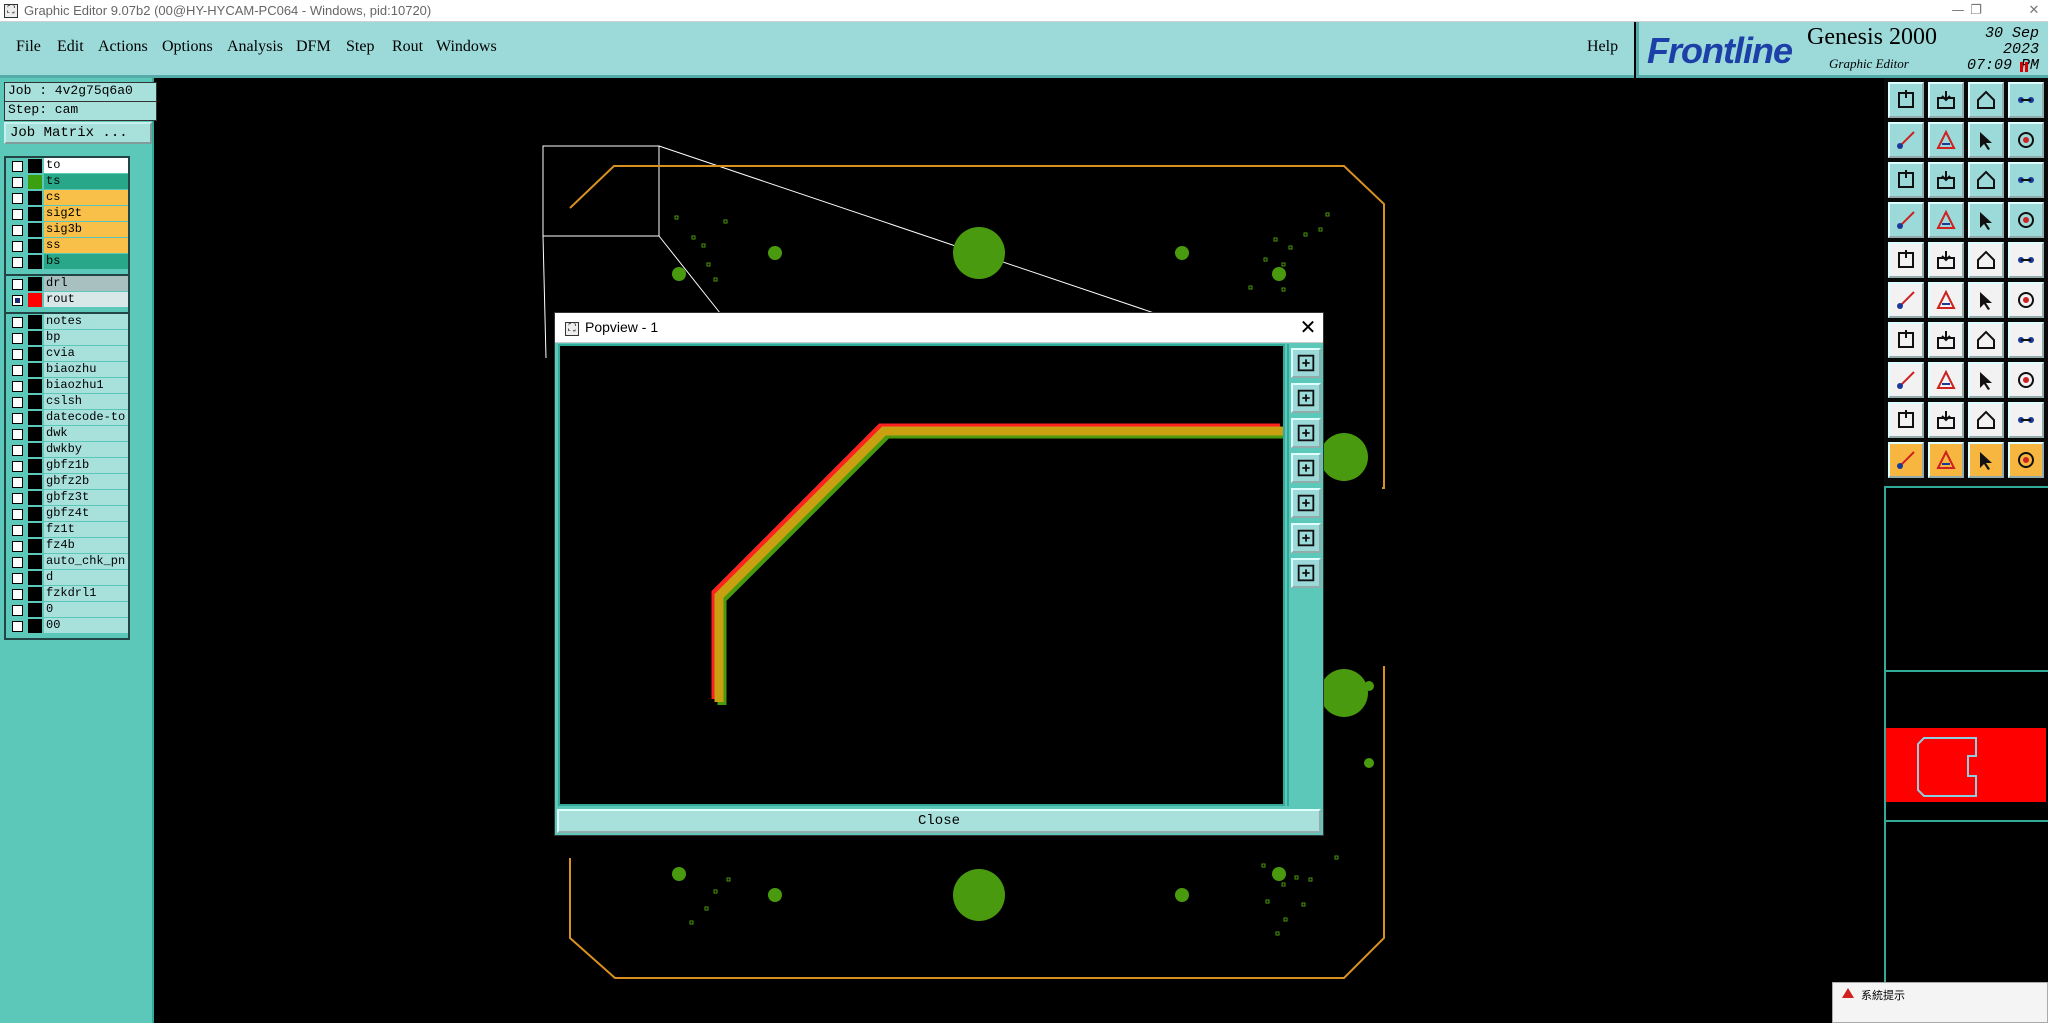 The height and width of the screenshot is (1023, 2048). I want to click on layer-row-drl: drl, so click(67, 284).